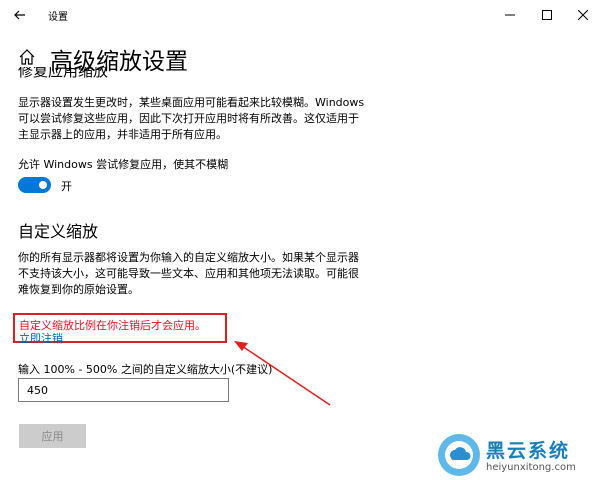 The image size is (600, 480). I want to click on fix-apps-heading: 修复应用缩放, so click(63, 73).